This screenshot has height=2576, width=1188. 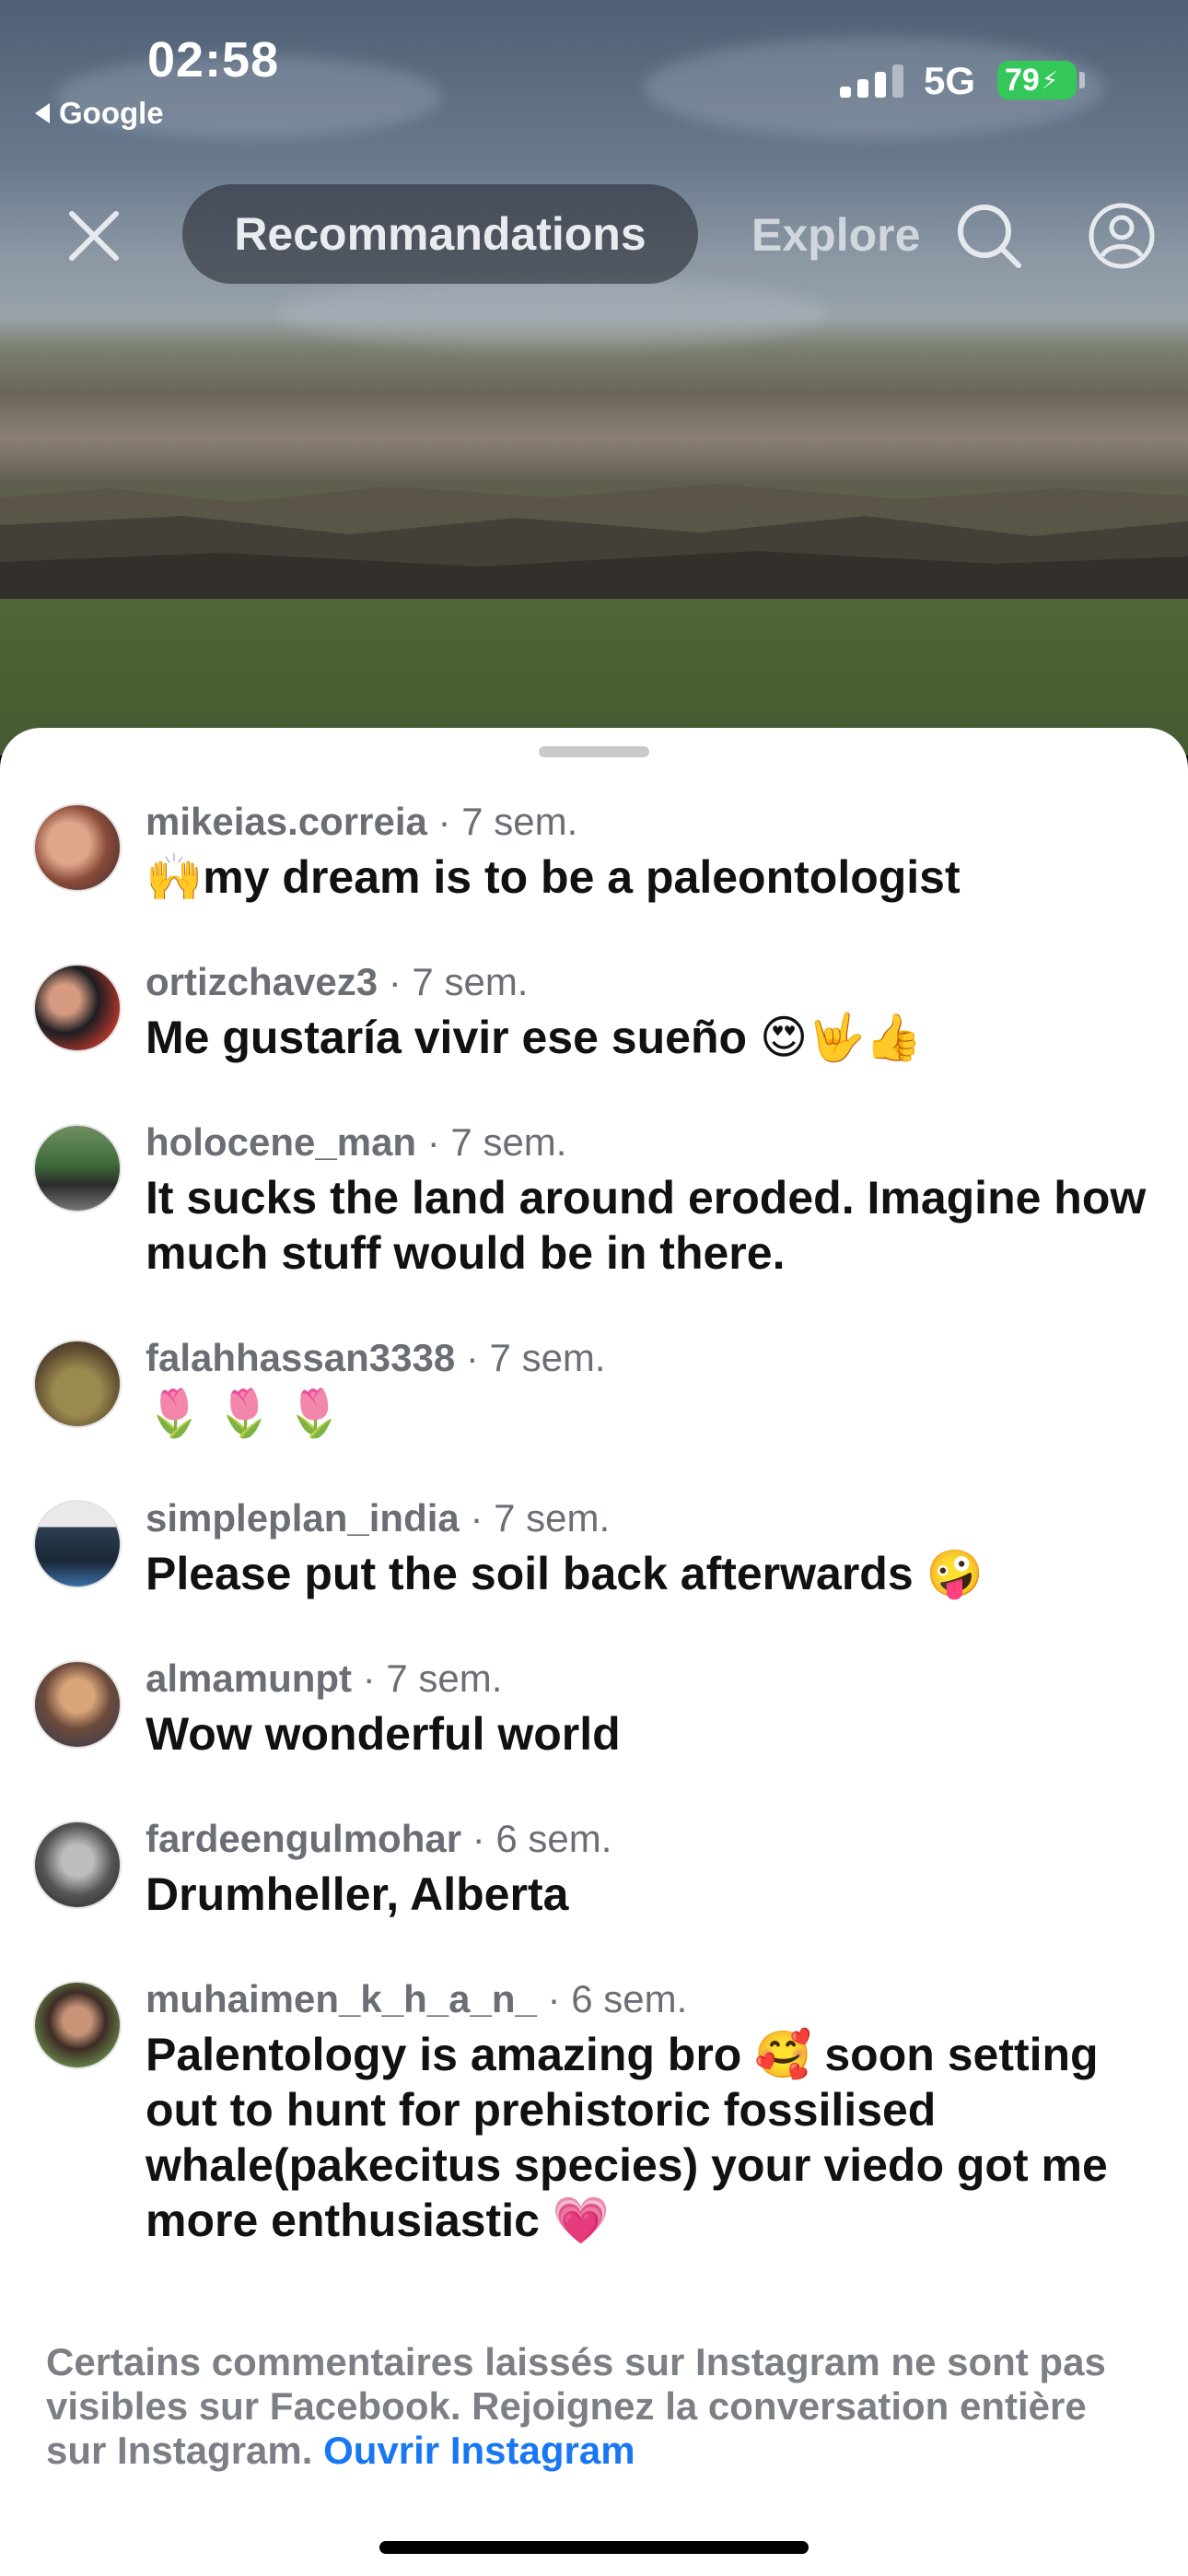 I want to click on comment-text: 🌷 🌷 🌷, so click(x=245, y=1413).